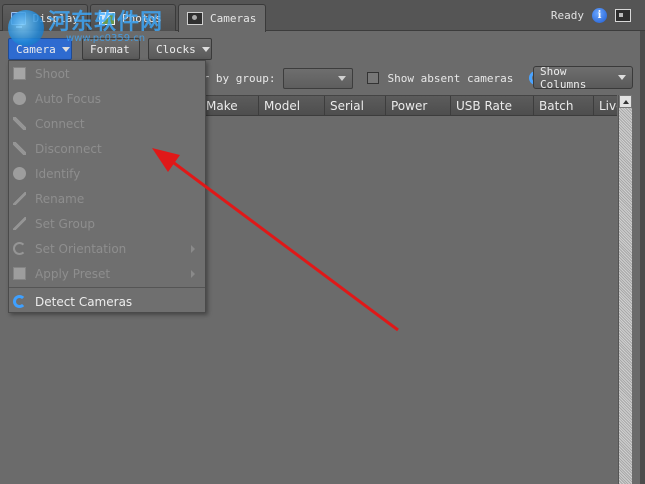 This screenshot has height=484, width=645. I want to click on status-area: Ready i, so click(591, 15).